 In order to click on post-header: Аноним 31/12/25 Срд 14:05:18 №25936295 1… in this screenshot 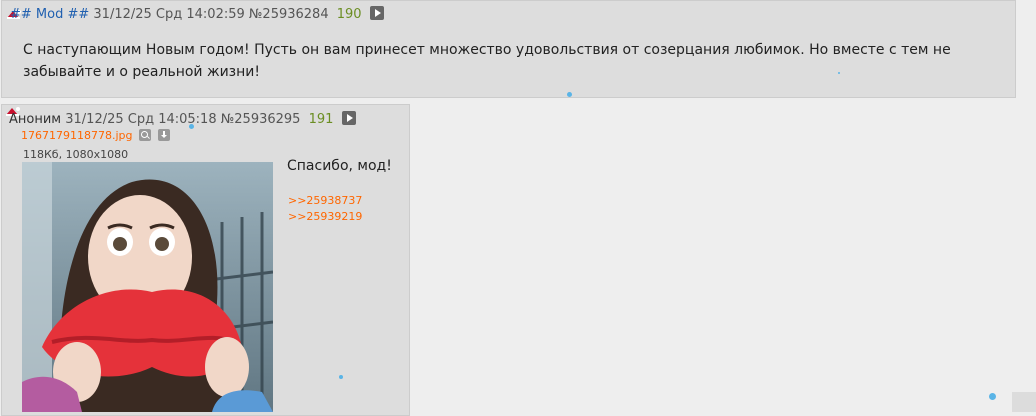, I will do `click(182, 119)`.